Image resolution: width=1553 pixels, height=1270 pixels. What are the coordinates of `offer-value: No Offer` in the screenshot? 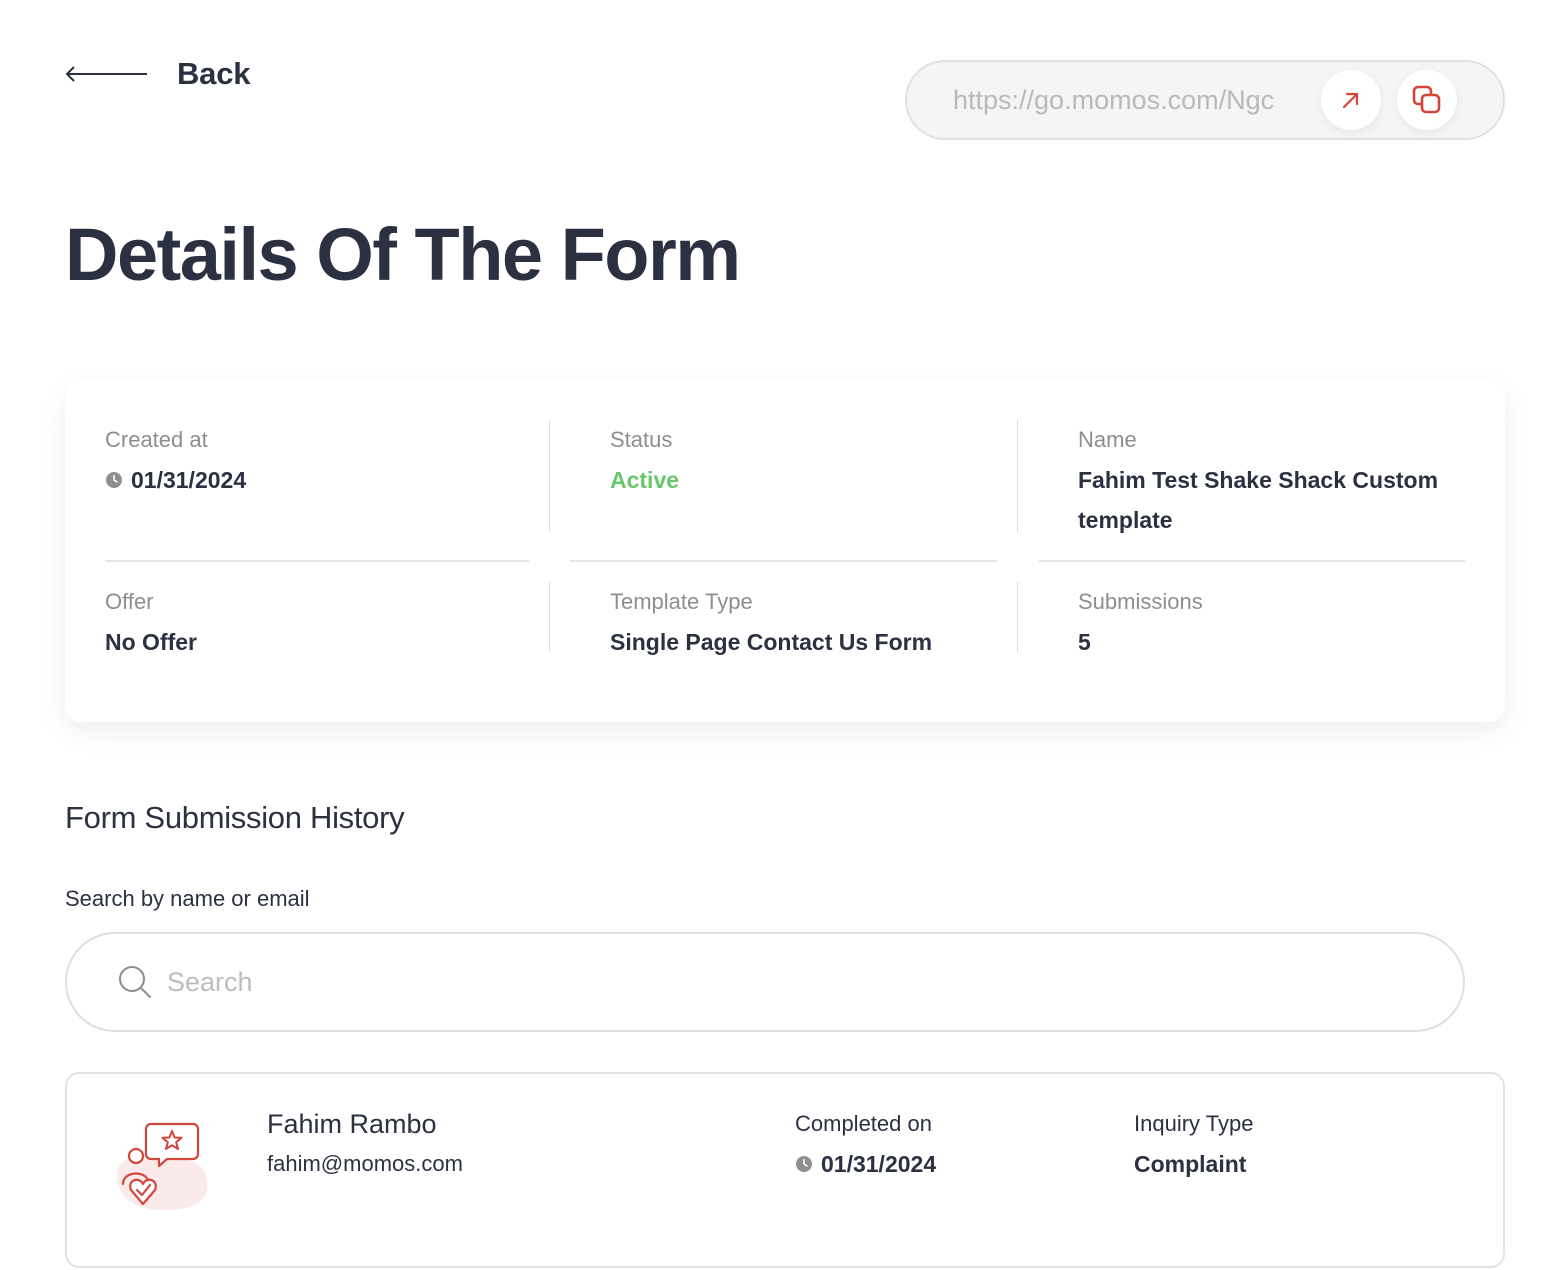 It's located at (151, 642).